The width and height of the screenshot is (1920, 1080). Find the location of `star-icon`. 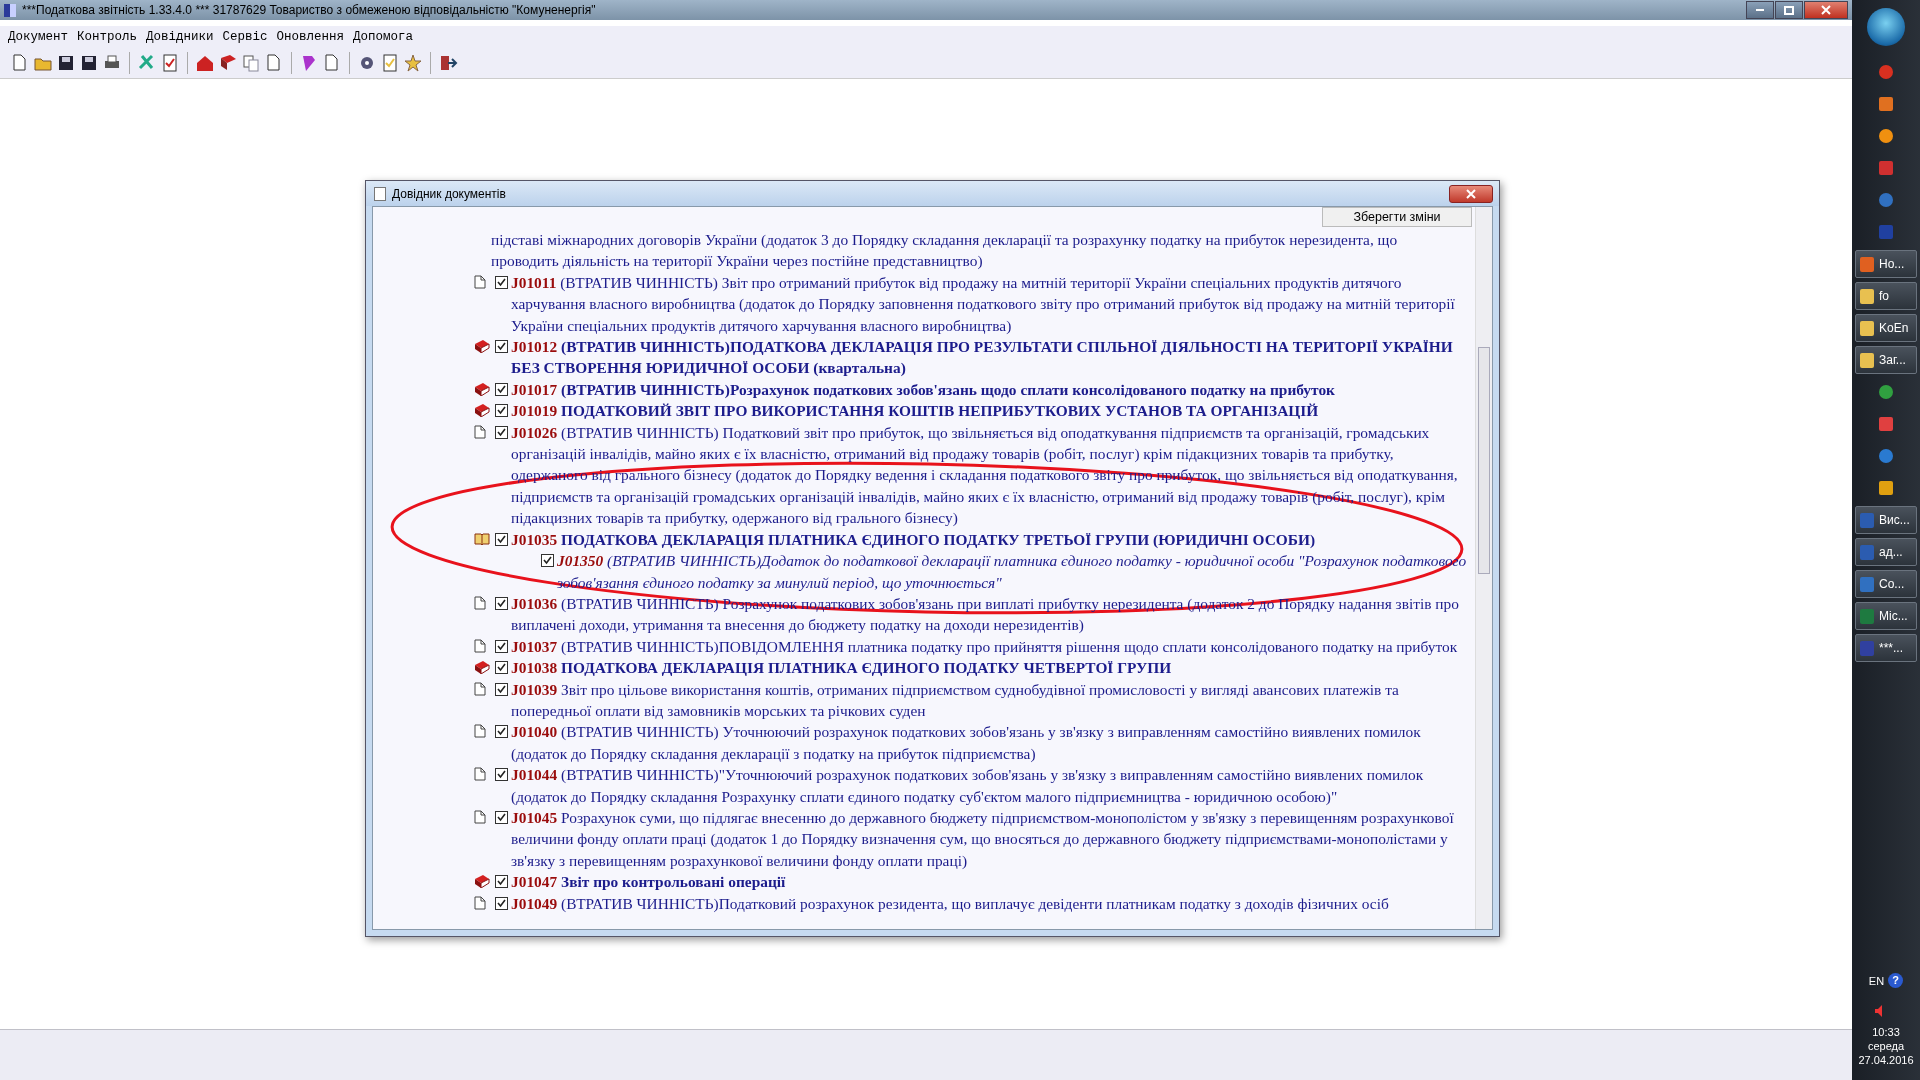

star-icon is located at coordinates (413, 63).